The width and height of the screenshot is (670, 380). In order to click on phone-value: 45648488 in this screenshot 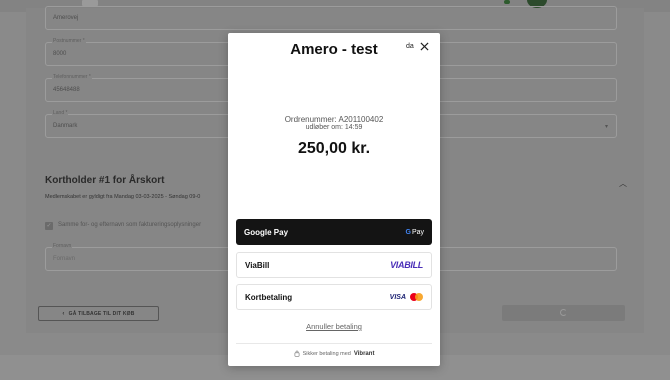, I will do `click(66, 90)`.